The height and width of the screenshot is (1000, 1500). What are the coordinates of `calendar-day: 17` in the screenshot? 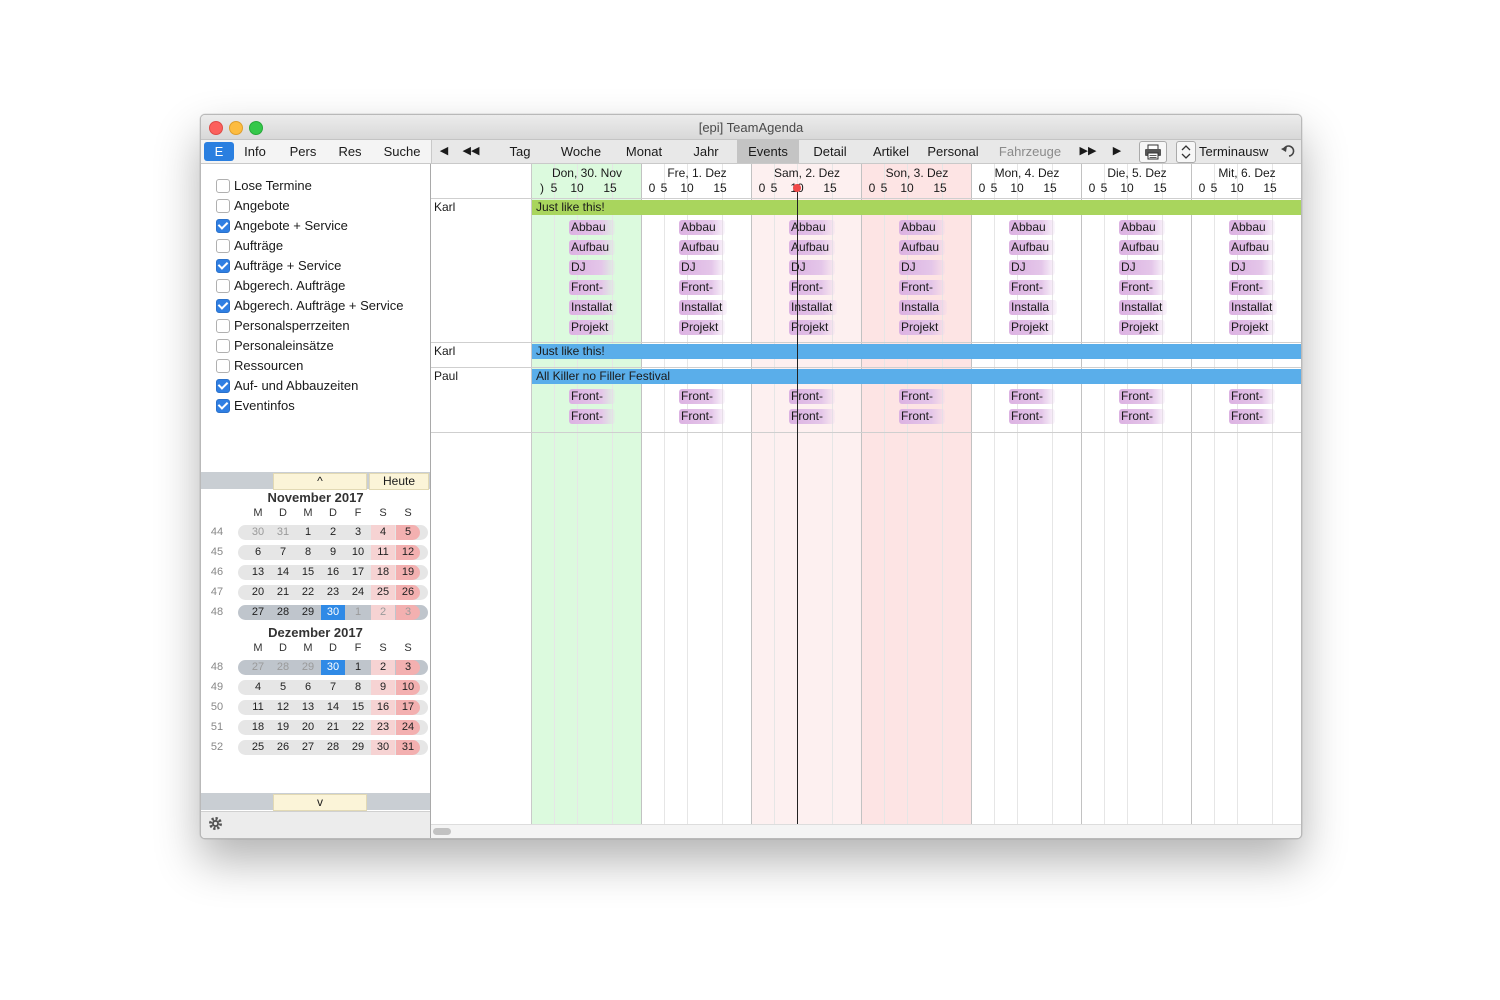 It's located at (358, 572).